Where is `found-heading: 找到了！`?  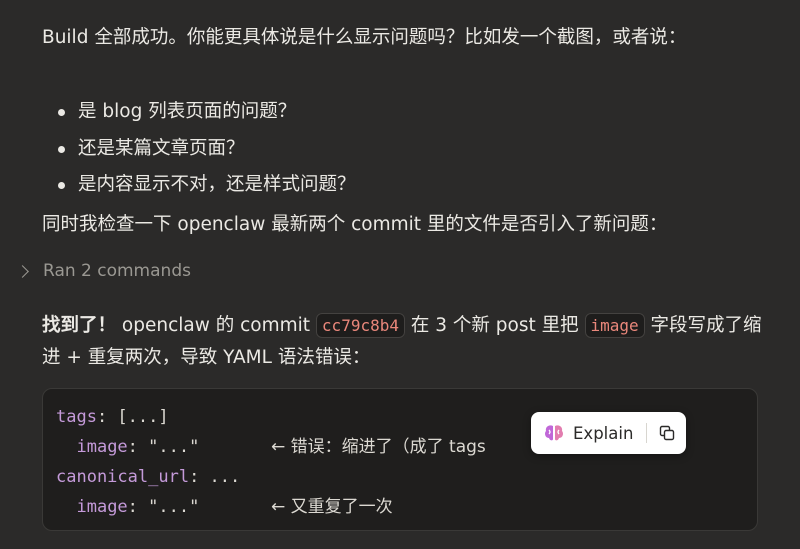
found-heading: 找到了！ is located at coordinates (79, 325).